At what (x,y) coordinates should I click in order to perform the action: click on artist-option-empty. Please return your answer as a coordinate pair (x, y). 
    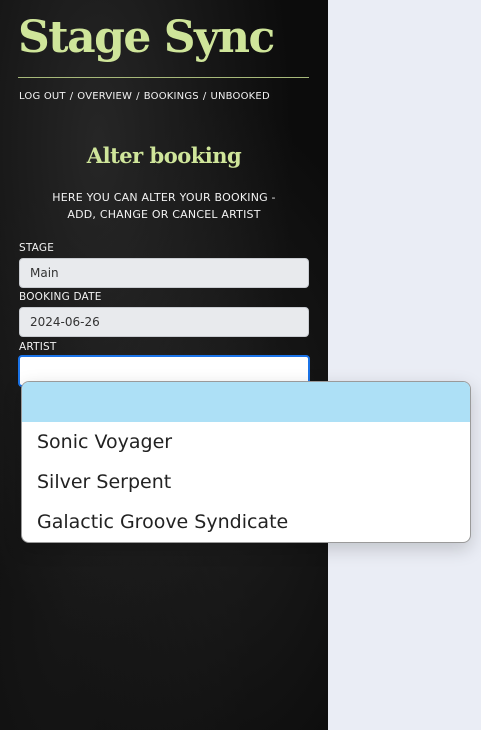
    Looking at the image, I should click on (246, 402).